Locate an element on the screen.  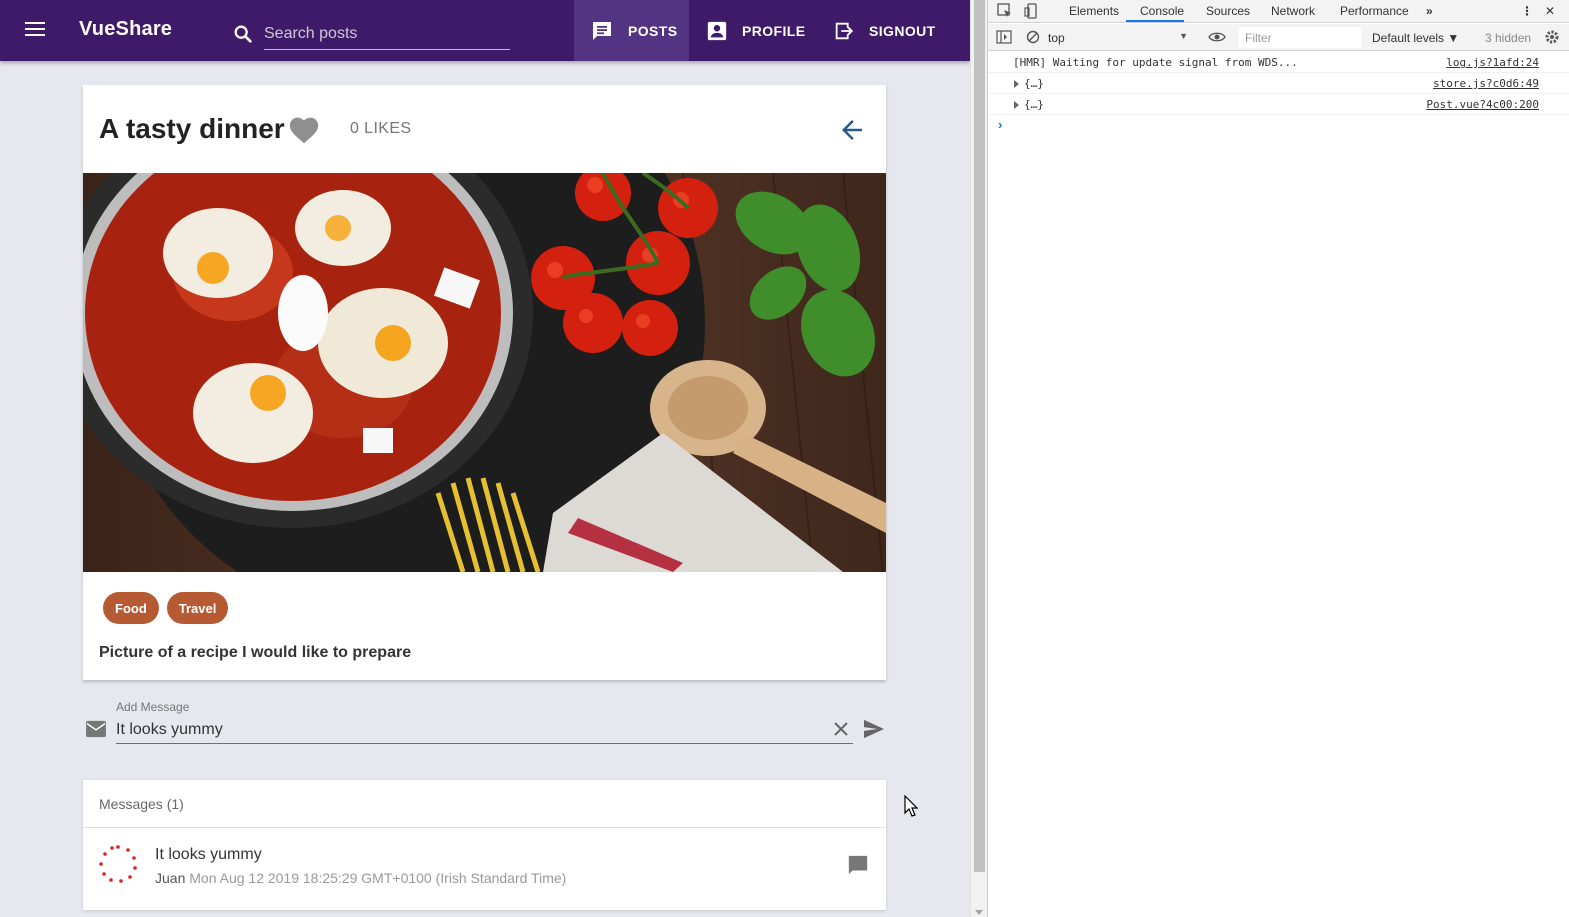
context-selector: top ▼ is located at coordinates (1118, 38).